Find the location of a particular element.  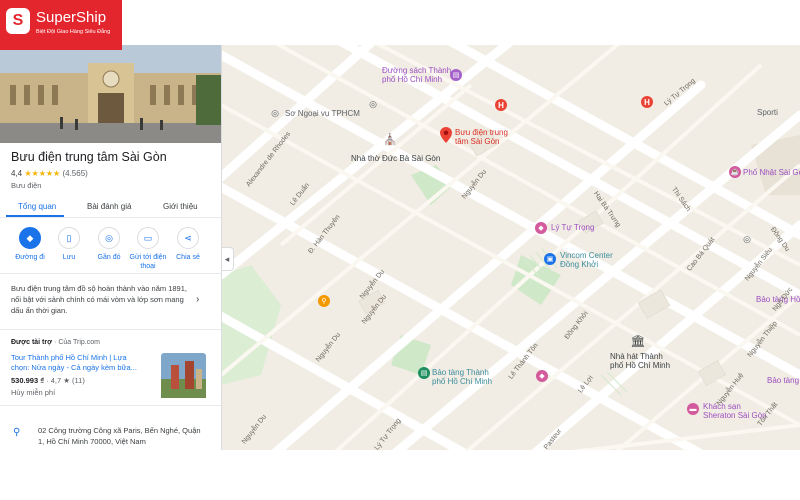

bookmark-icon: ▯ is located at coordinates (69, 237).